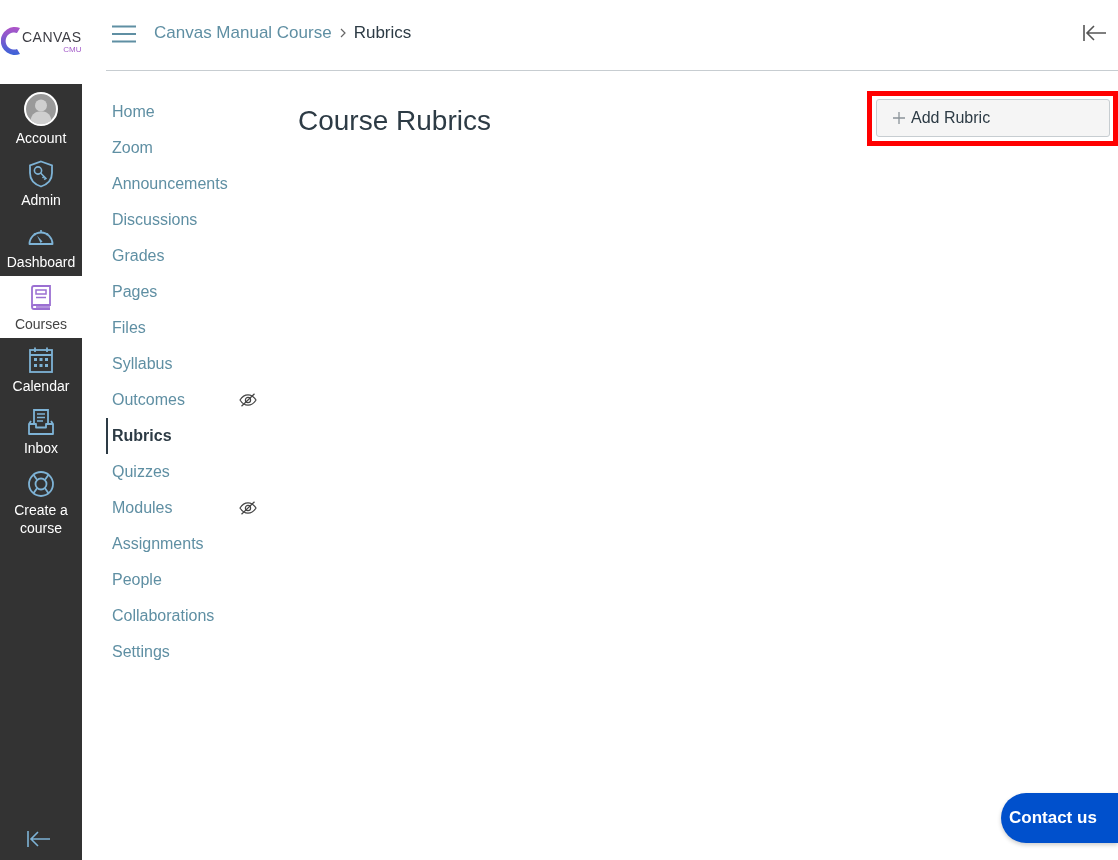  I want to click on shield-key-icon, so click(41, 174).